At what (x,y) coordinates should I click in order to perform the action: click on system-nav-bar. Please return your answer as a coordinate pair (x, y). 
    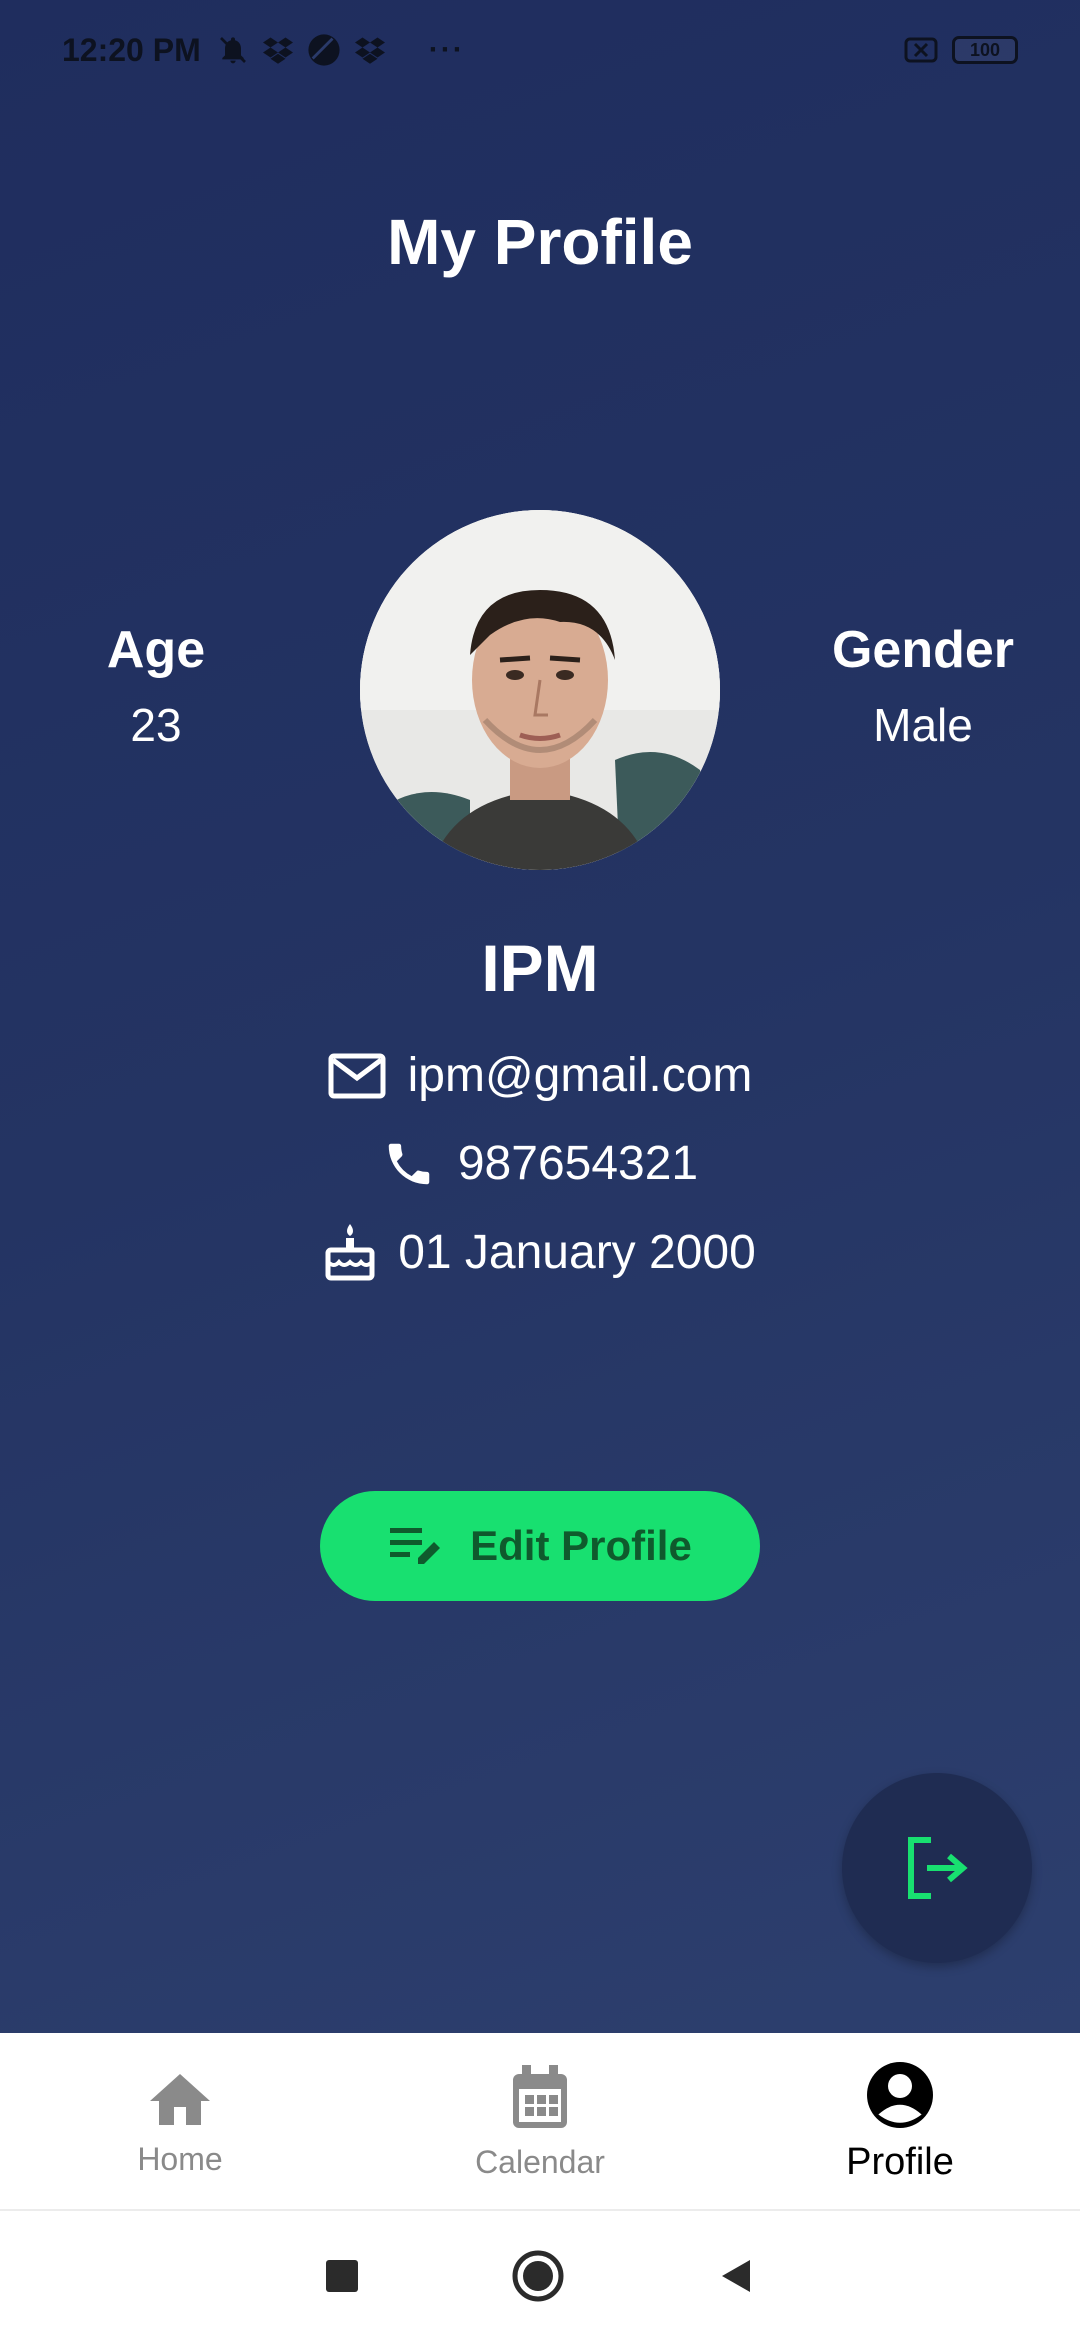
    Looking at the image, I should click on (540, 2275).